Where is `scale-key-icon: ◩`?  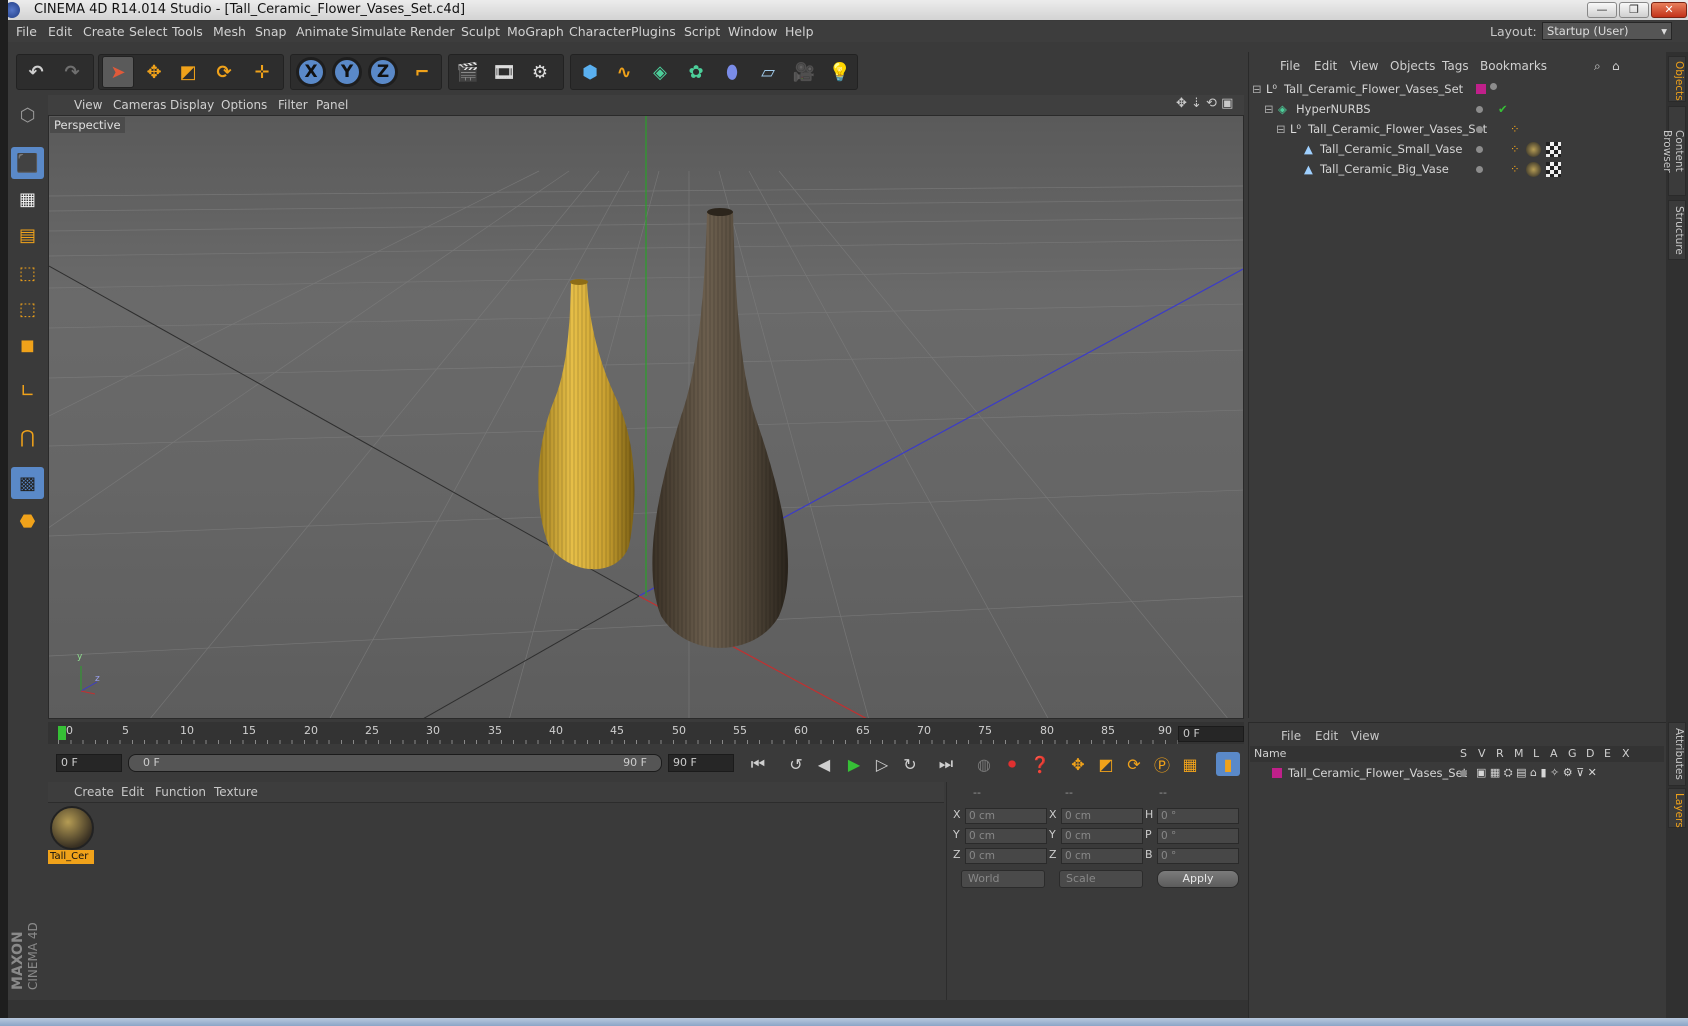 scale-key-icon: ◩ is located at coordinates (1106, 764).